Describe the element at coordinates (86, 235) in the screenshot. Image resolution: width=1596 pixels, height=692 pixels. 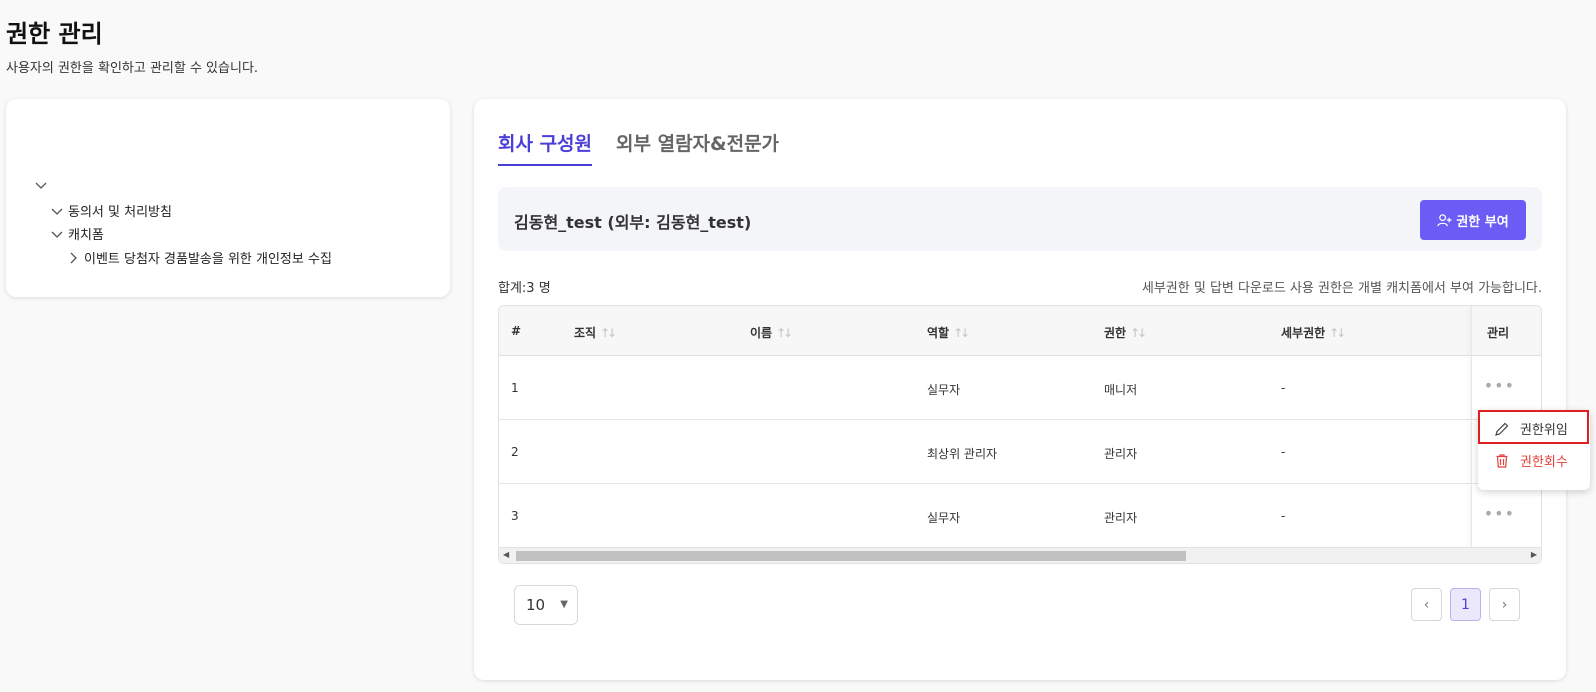
I see `tree-item-label: 캐치폼` at that location.